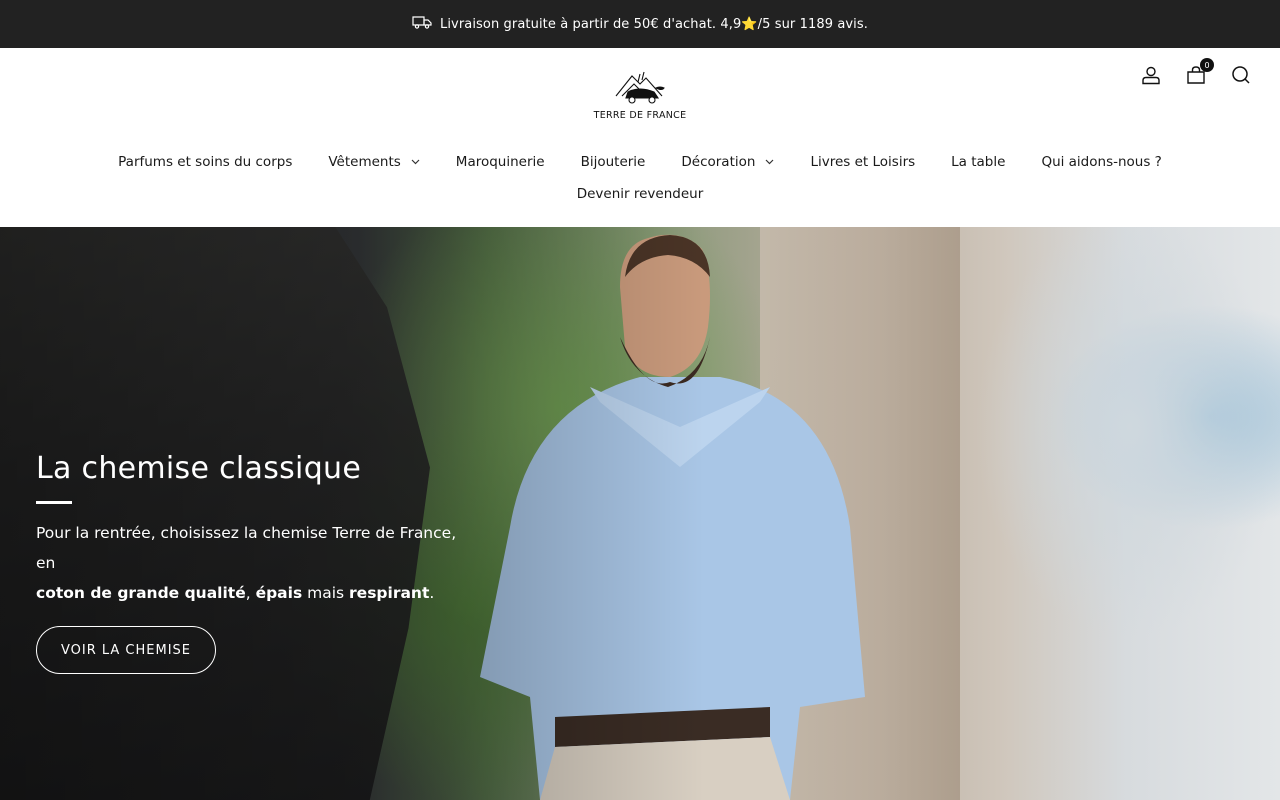 The height and width of the screenshot is (800, 1280). What do you see at coordinates (54, 502) in the screenshot?
I see `hero-divider` at bounding box center [54, 502].